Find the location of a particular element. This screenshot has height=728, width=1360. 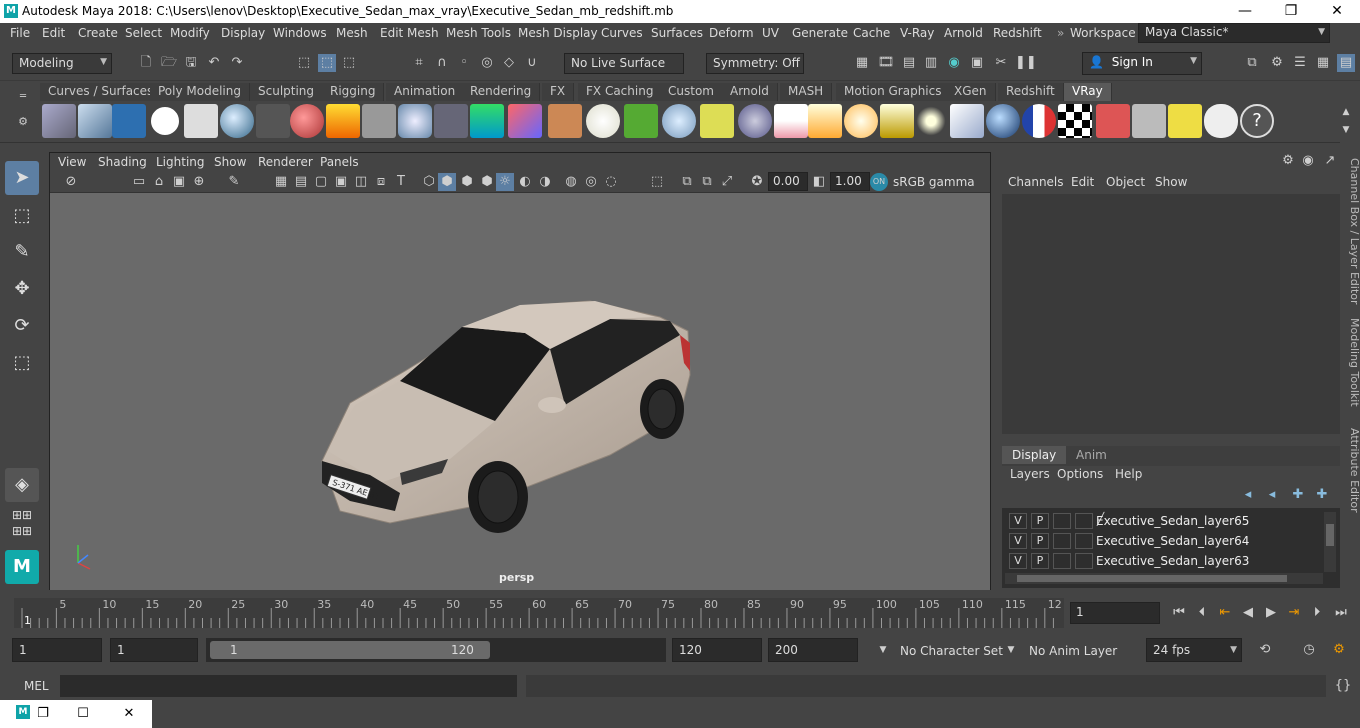

script-editor-icon: {} is located at coordinates (1343, 686).